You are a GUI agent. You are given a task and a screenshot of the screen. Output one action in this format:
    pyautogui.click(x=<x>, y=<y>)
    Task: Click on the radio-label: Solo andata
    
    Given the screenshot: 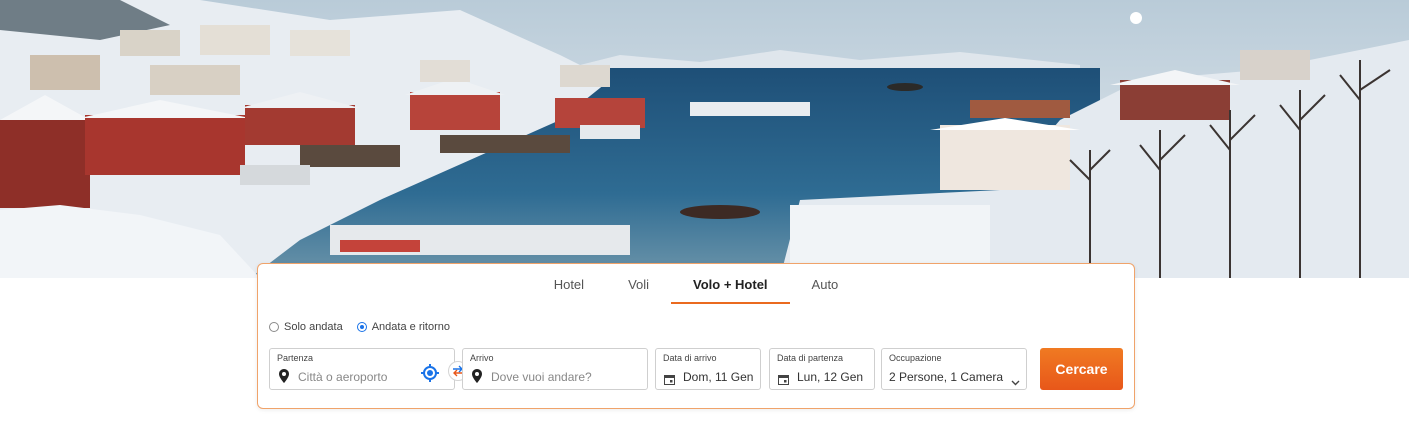 What is the action you would take?
    pyautogui.click(x=313, y=327)
    